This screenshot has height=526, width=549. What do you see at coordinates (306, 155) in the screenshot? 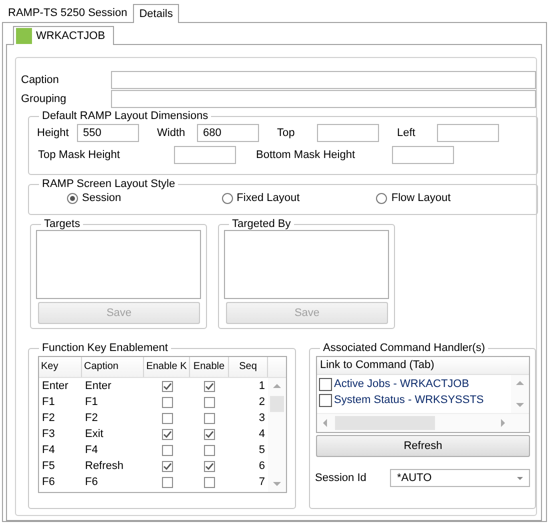
I see `field-label: Bottom Mask Height` at bounding box center [306, 155].